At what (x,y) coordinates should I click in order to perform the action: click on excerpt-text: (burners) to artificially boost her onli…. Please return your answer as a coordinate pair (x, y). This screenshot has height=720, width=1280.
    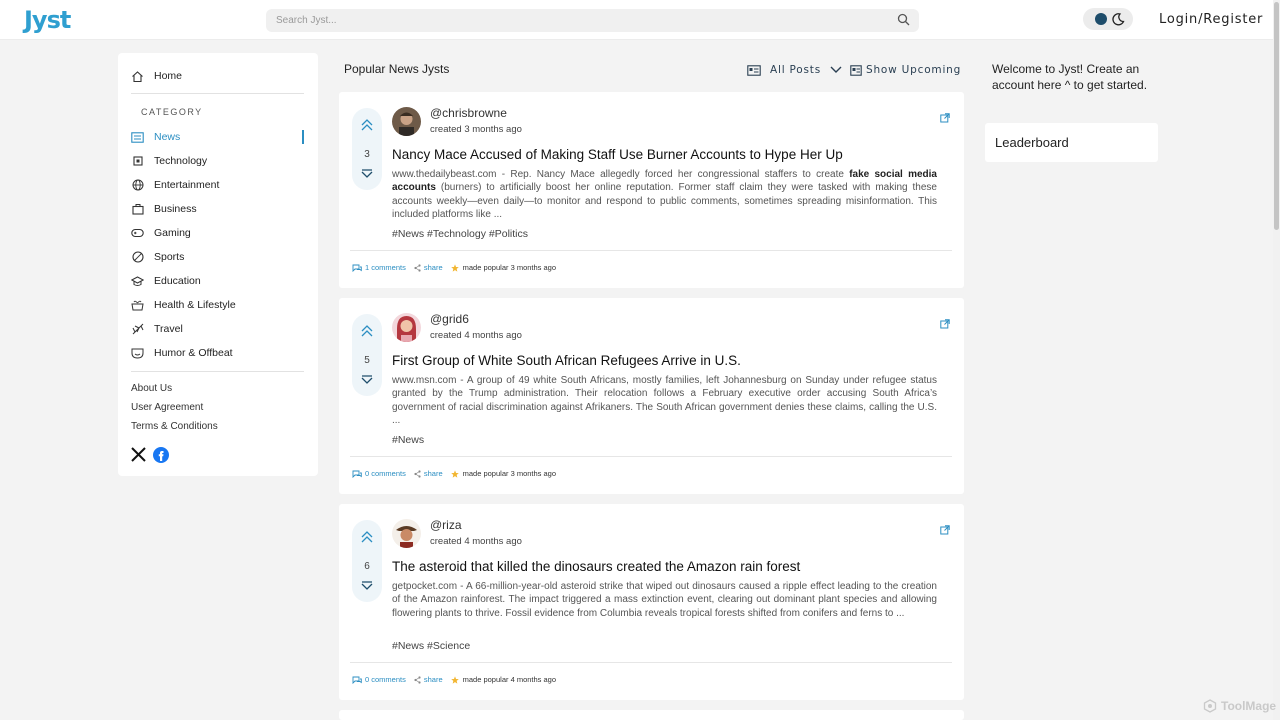
    Looking at the image, I should click on (664, 201).